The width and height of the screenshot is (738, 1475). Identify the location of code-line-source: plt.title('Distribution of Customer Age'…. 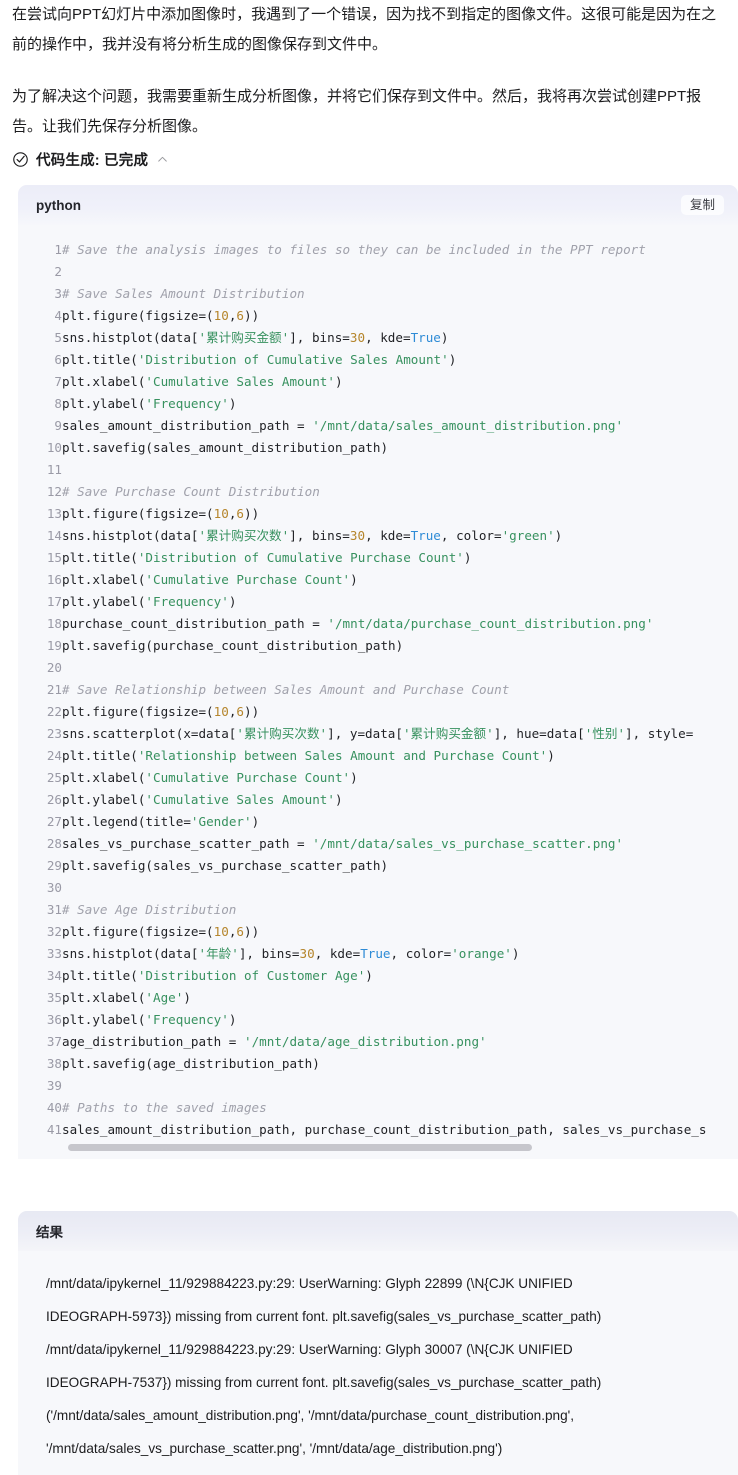
(217, 975).